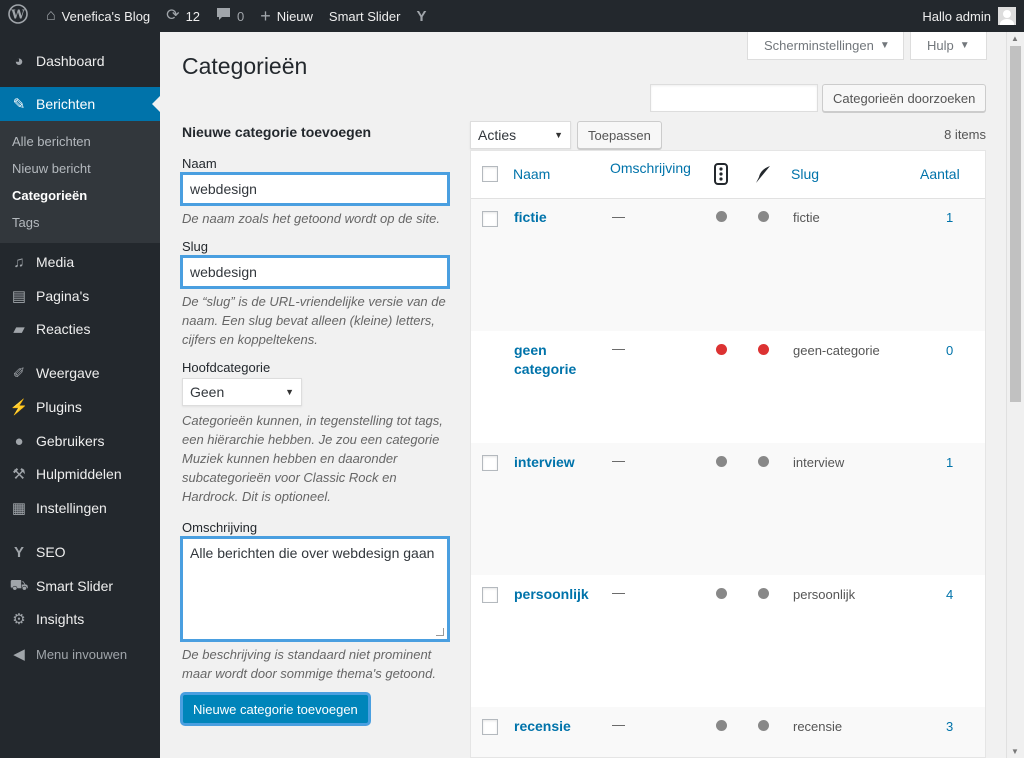 The height and width of the screenshot is (758, 1024). I want to click on collapse-menu-button: ◀ Menu invouwen, so click(80, 654).